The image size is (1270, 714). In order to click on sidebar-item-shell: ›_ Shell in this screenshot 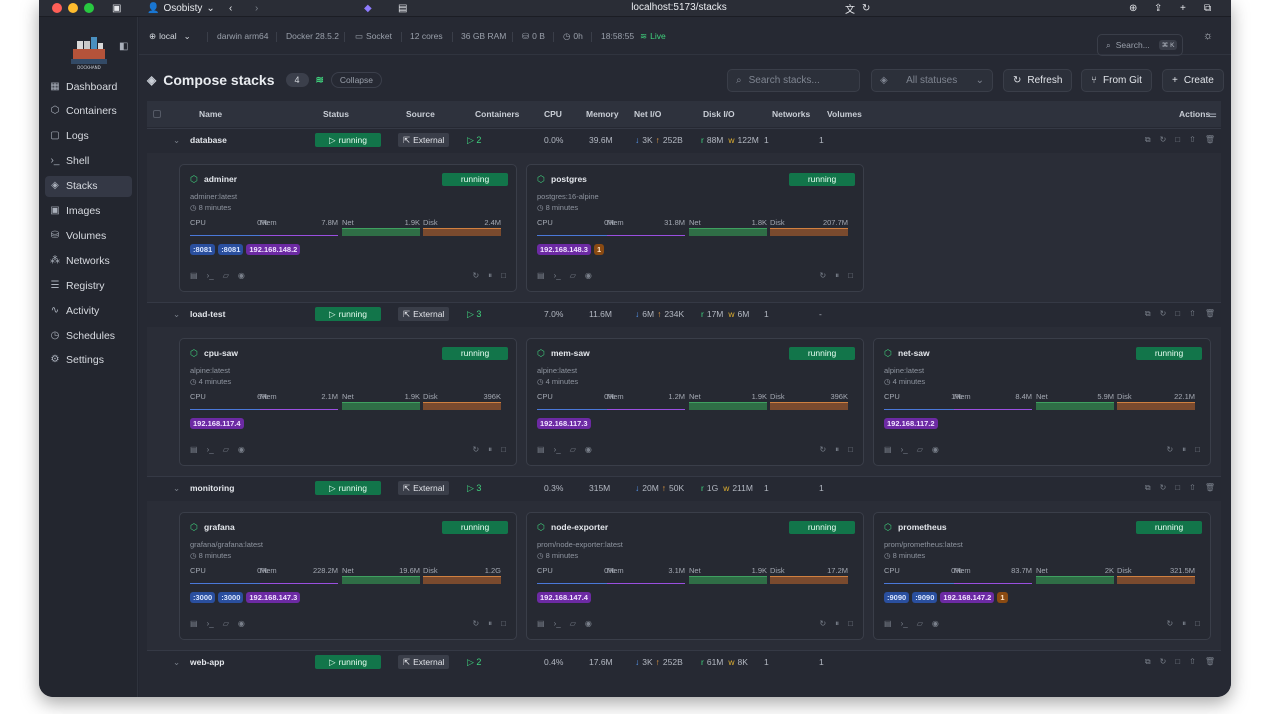, I will do `click(88, 161)`.